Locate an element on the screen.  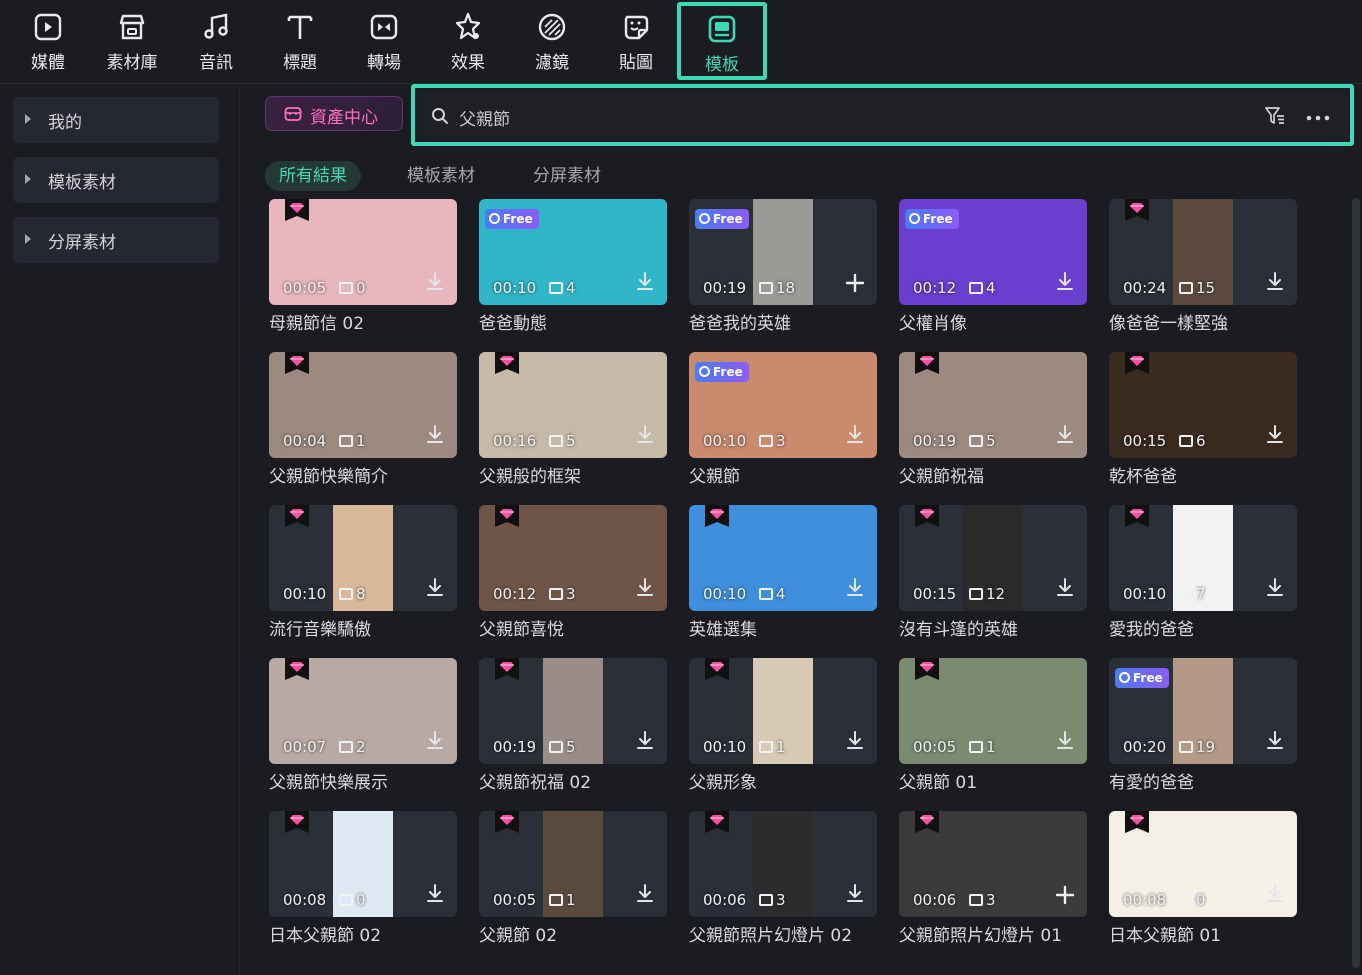
template-card: 00:15 12 沒有斗篷的英雄 is located at coordinates (993, 580).